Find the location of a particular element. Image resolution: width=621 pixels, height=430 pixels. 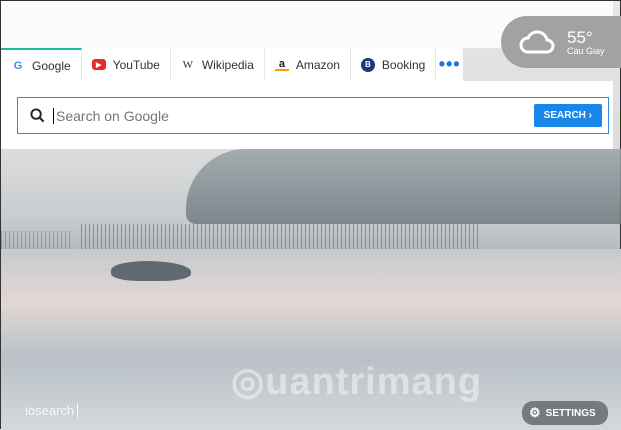

brand-logo: iosearch is located at coordinates (52, 410).